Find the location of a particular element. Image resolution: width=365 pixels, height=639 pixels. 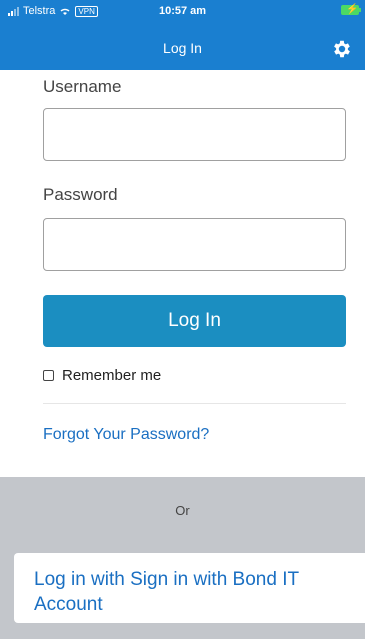

or-separator: Or is located at coordinates (182, 510).